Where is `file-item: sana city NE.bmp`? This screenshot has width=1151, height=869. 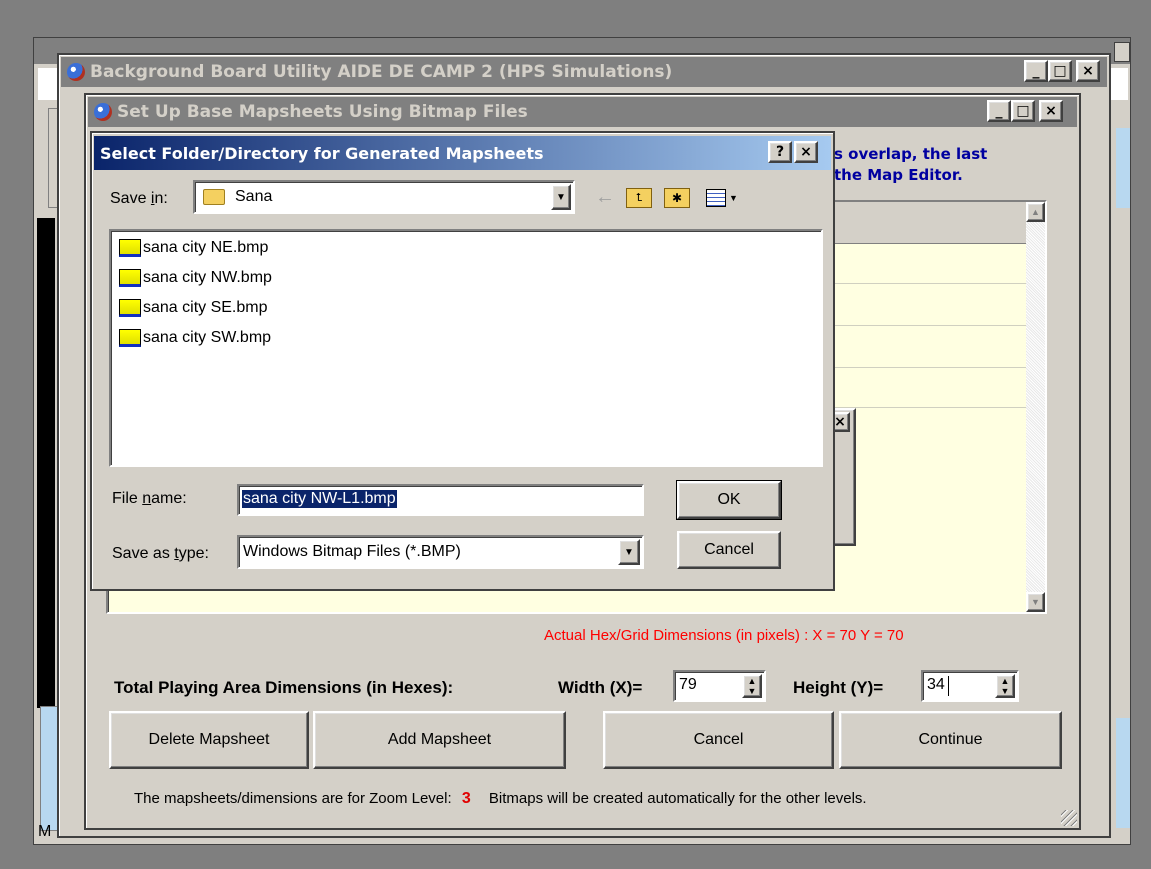 file-item: sana city NE.bmp is located at coordinates (466, 248).